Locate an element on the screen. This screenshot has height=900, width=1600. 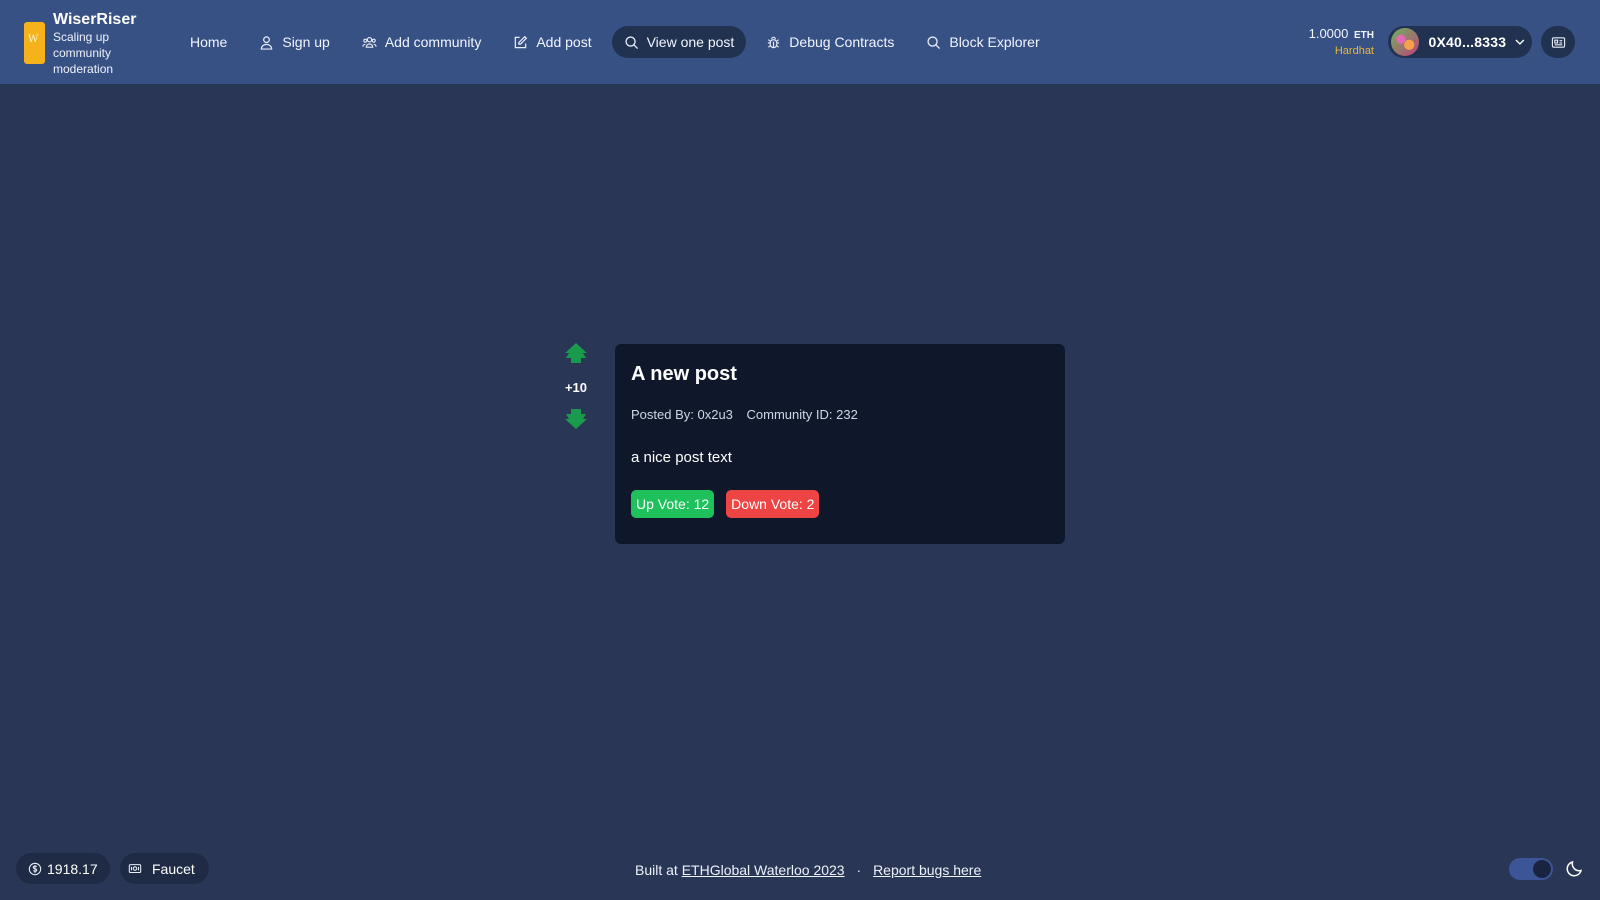
wallet-address: 0X40...8333 is located at coordinates (1467, 42).